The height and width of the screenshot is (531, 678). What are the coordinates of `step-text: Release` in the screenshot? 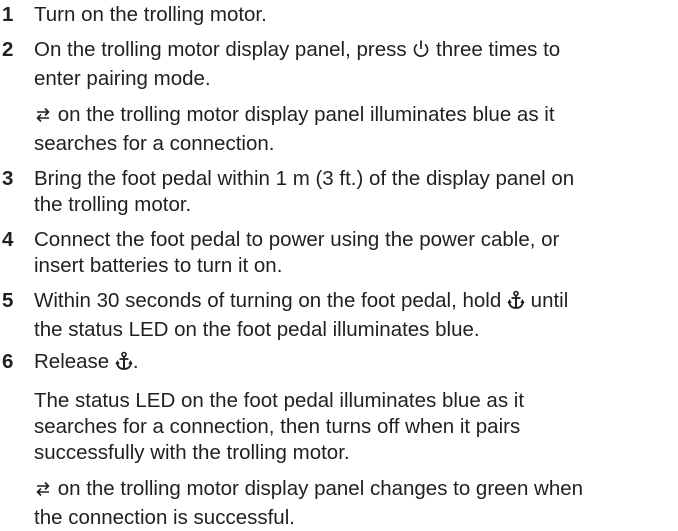 It's located at (72, 361).